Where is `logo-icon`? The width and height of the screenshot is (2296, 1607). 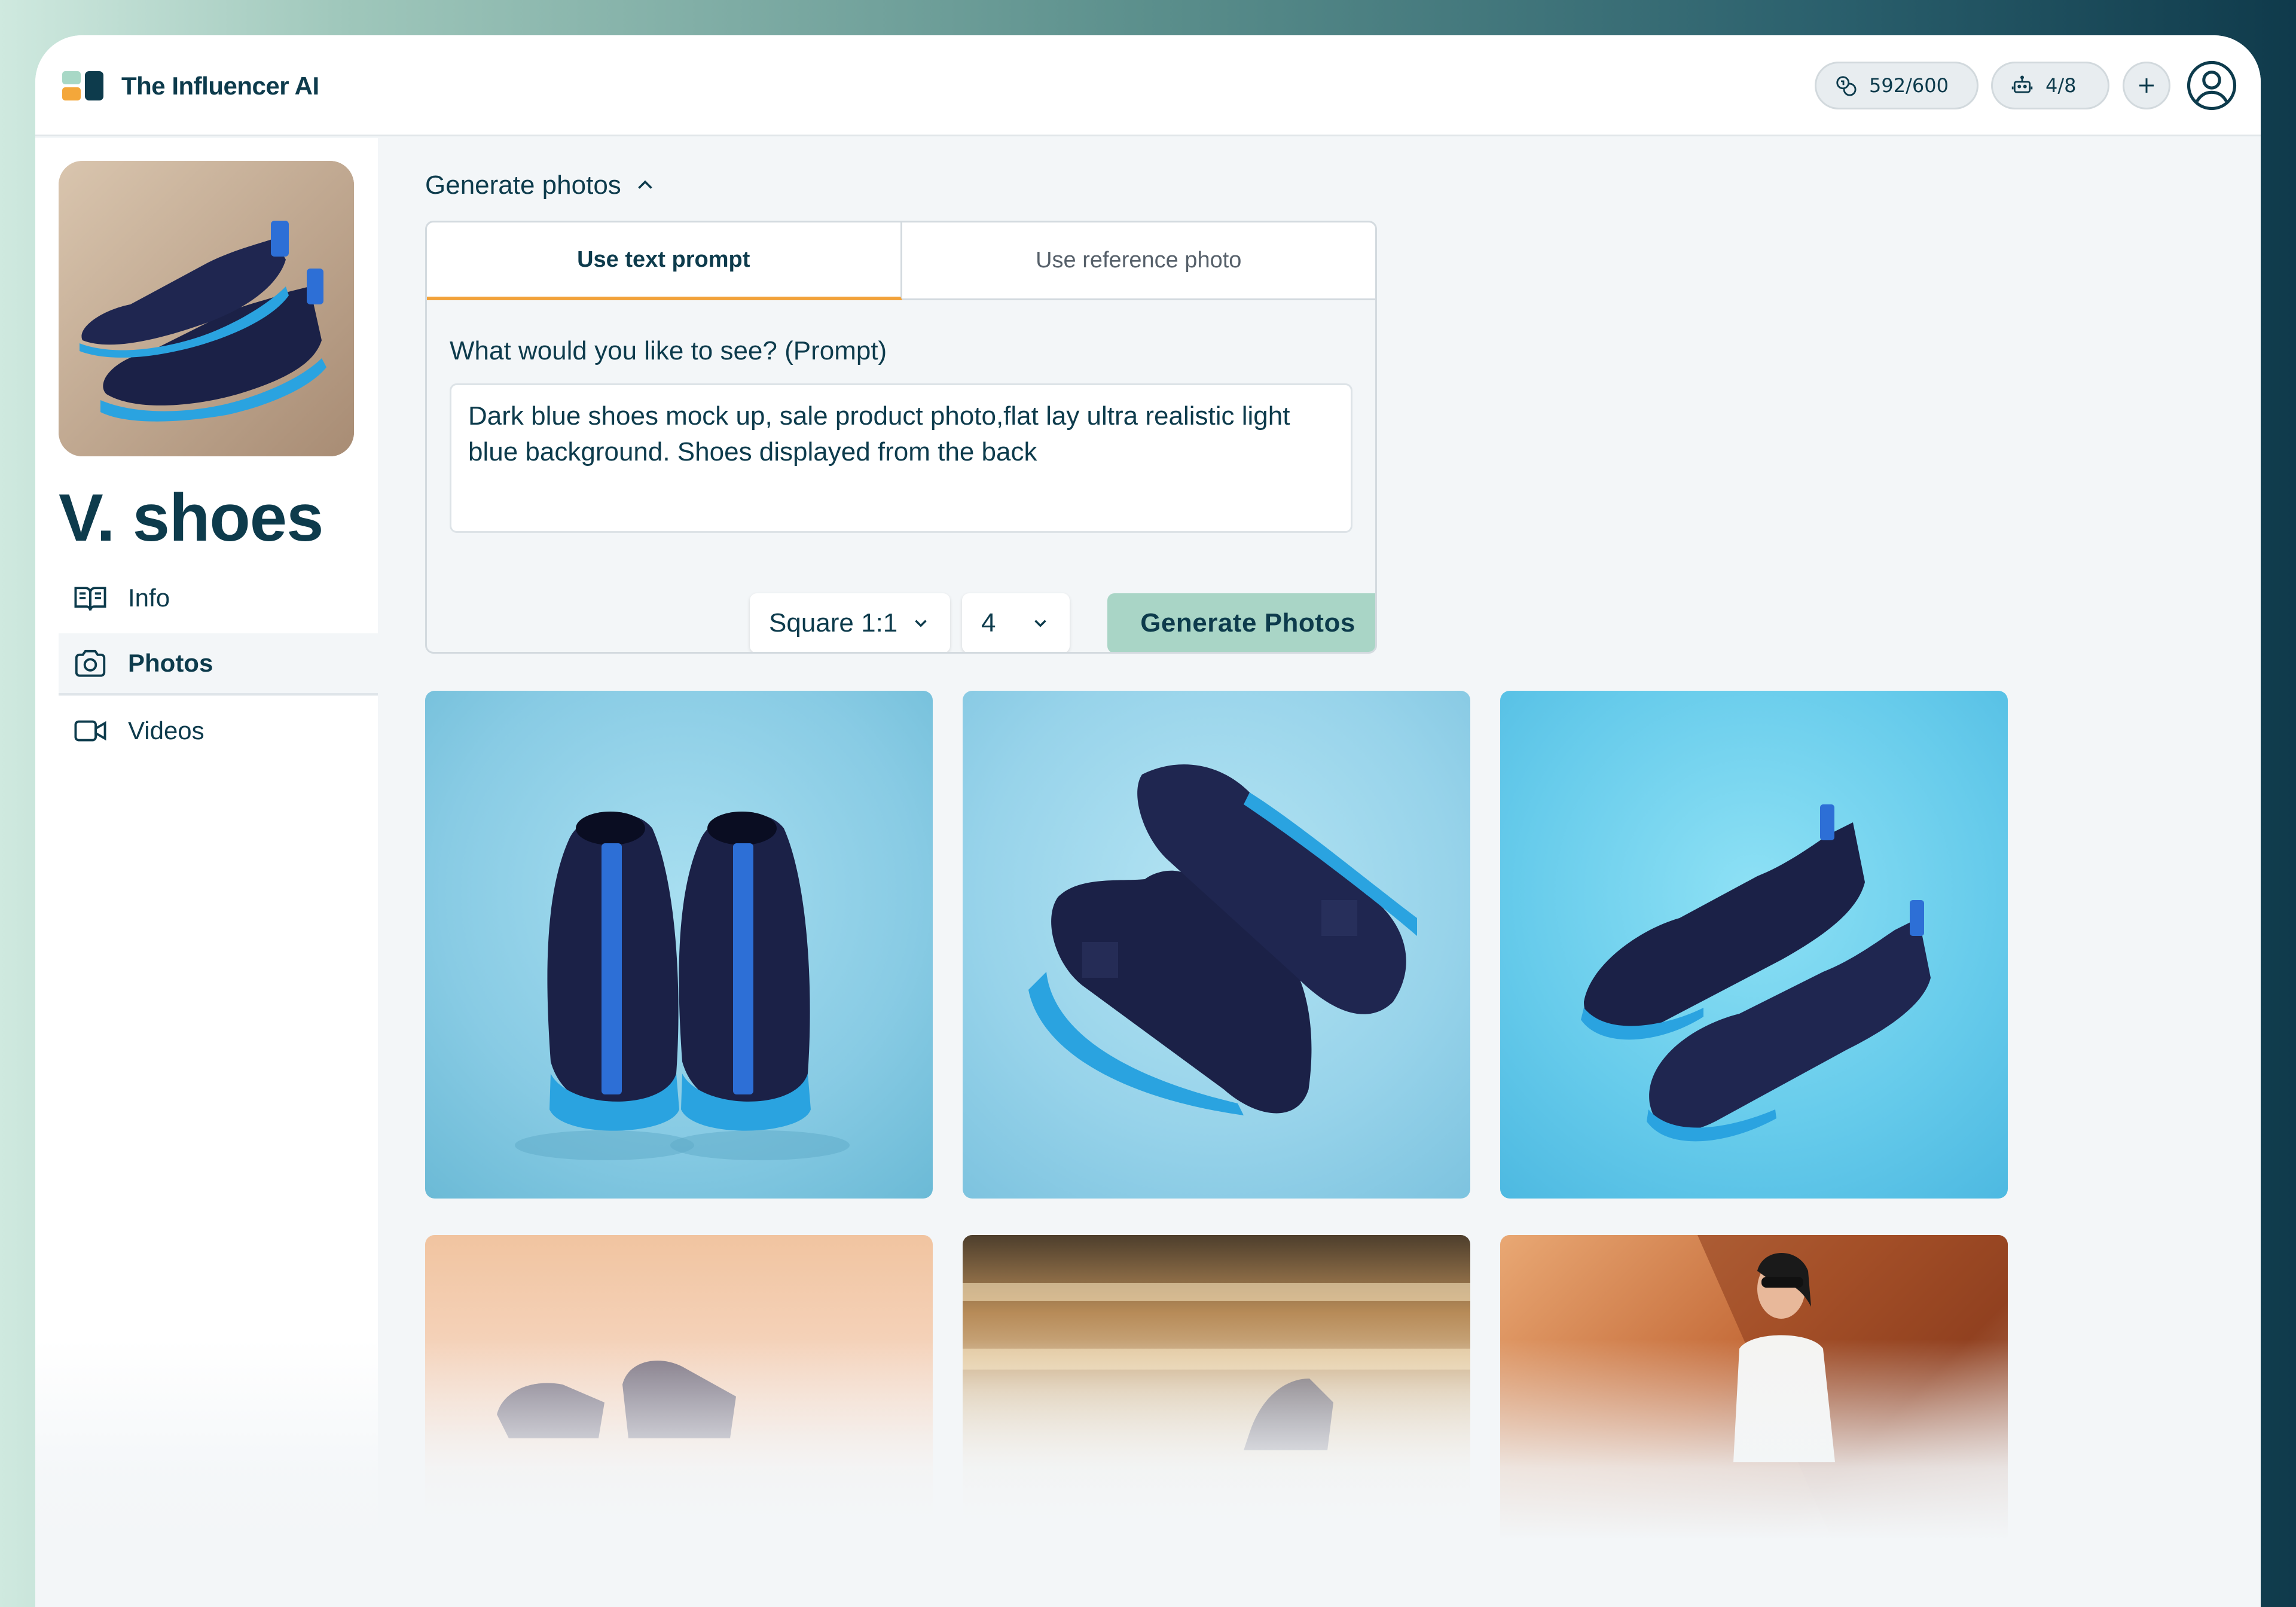
logo-icon is located at coordinates (83, 85).